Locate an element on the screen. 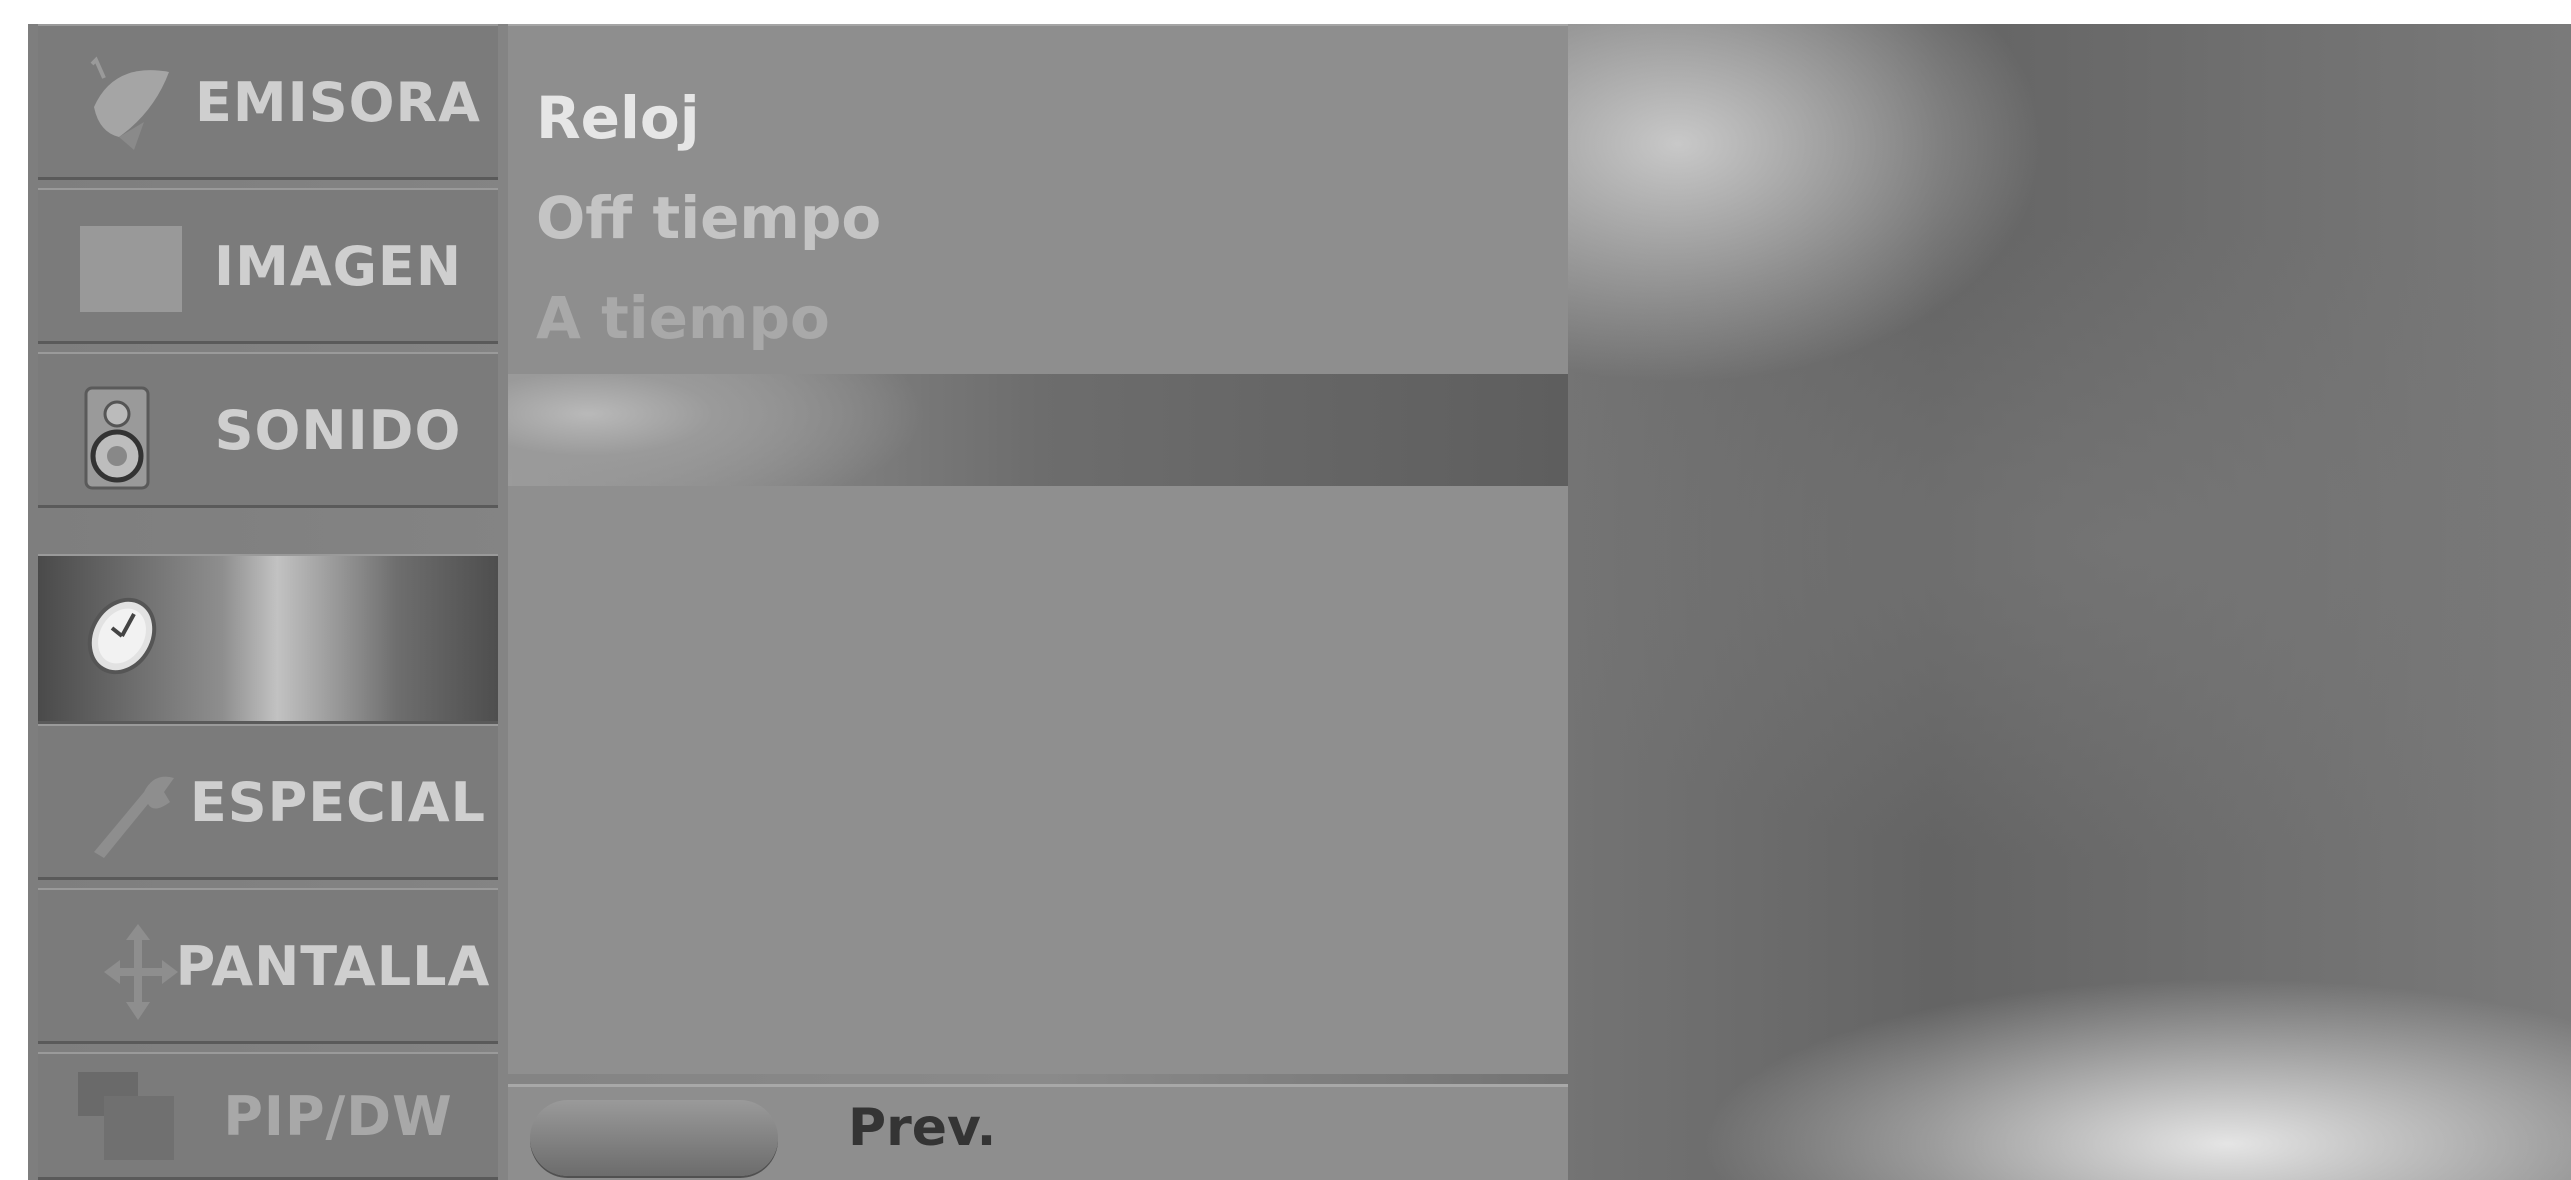 The width and height of the screenshot is (2571, 1180). prev-button is located at coordinates (654, 1138).